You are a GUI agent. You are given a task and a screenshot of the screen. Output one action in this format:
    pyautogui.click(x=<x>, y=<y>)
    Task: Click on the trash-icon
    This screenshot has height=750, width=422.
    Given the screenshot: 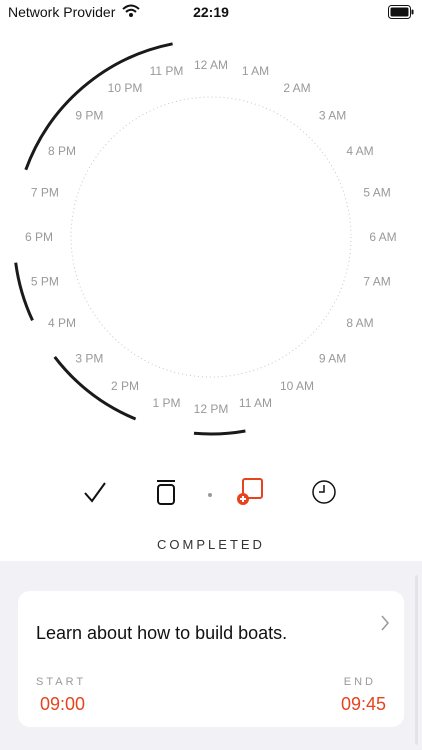 What is the action you would take?
    pyautogui.click(x=166, y=494)
    